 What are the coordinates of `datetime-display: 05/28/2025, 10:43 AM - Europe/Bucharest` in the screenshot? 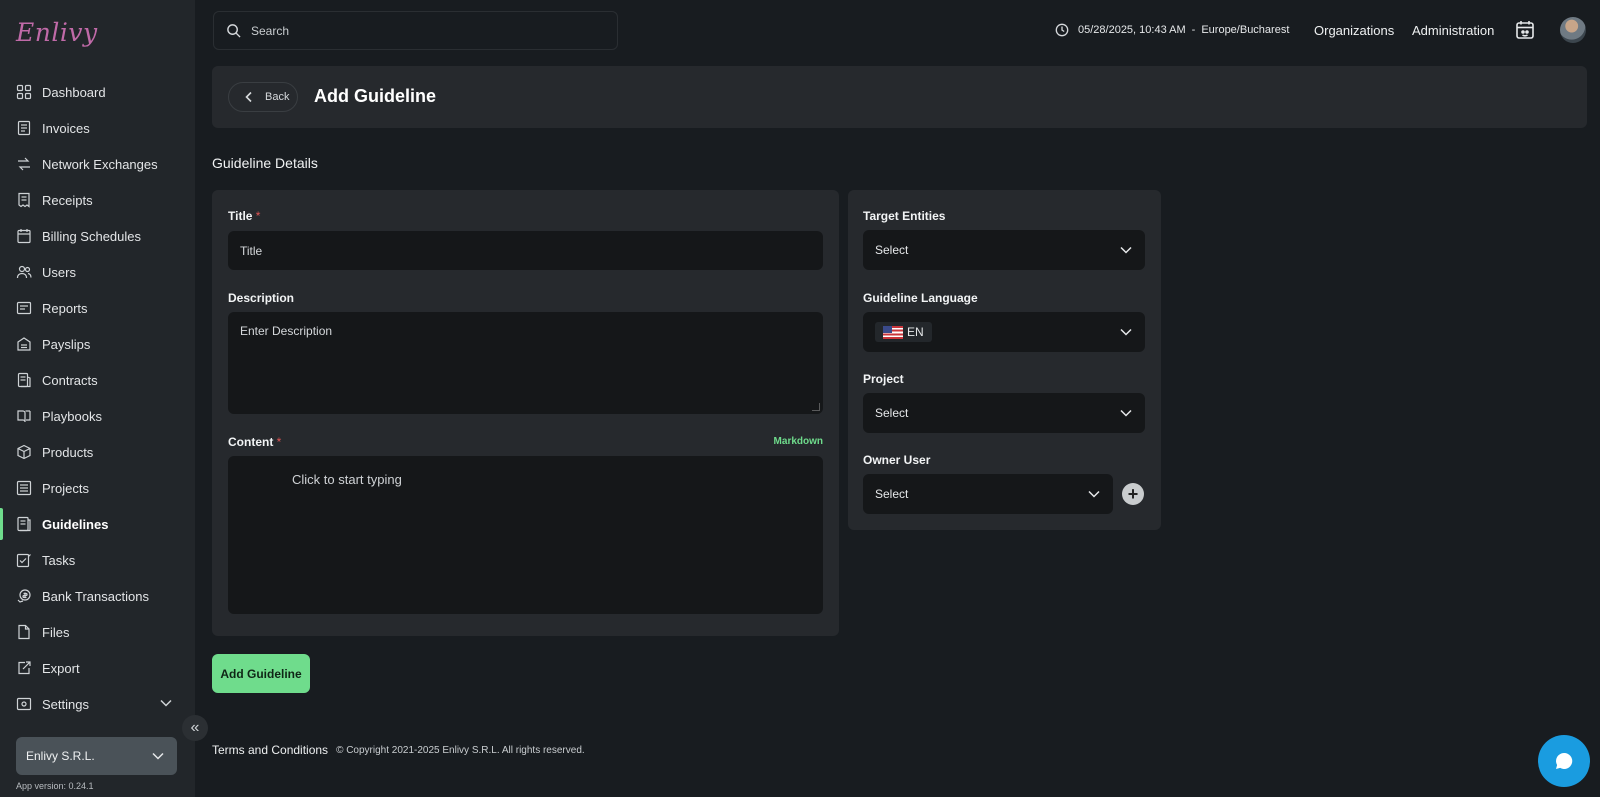 It's located at (1172, 30).